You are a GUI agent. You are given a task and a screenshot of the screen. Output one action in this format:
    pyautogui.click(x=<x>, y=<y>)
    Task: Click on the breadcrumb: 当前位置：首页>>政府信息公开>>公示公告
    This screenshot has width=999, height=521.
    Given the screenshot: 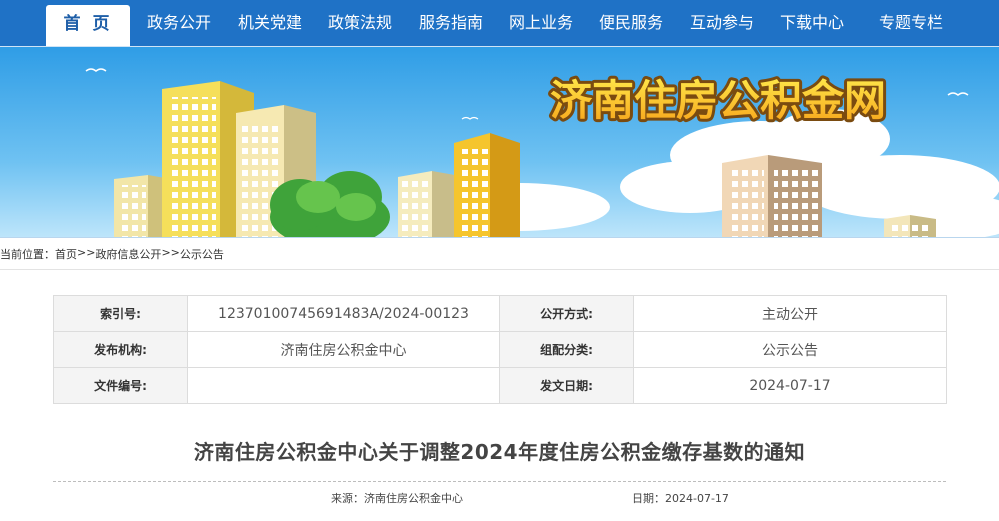 What is the action you would take?
    pyautogui.click(x=112, y=255)
    